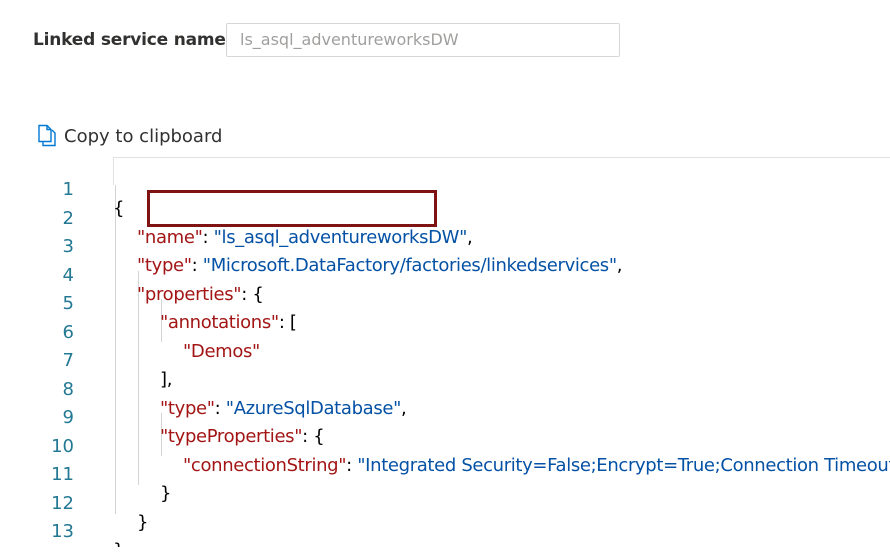 The image size is (890, 555). Describe the element at coordinates (445, 302) in the screenshot. I see `code-line: 5 "annotations": [` at that location.